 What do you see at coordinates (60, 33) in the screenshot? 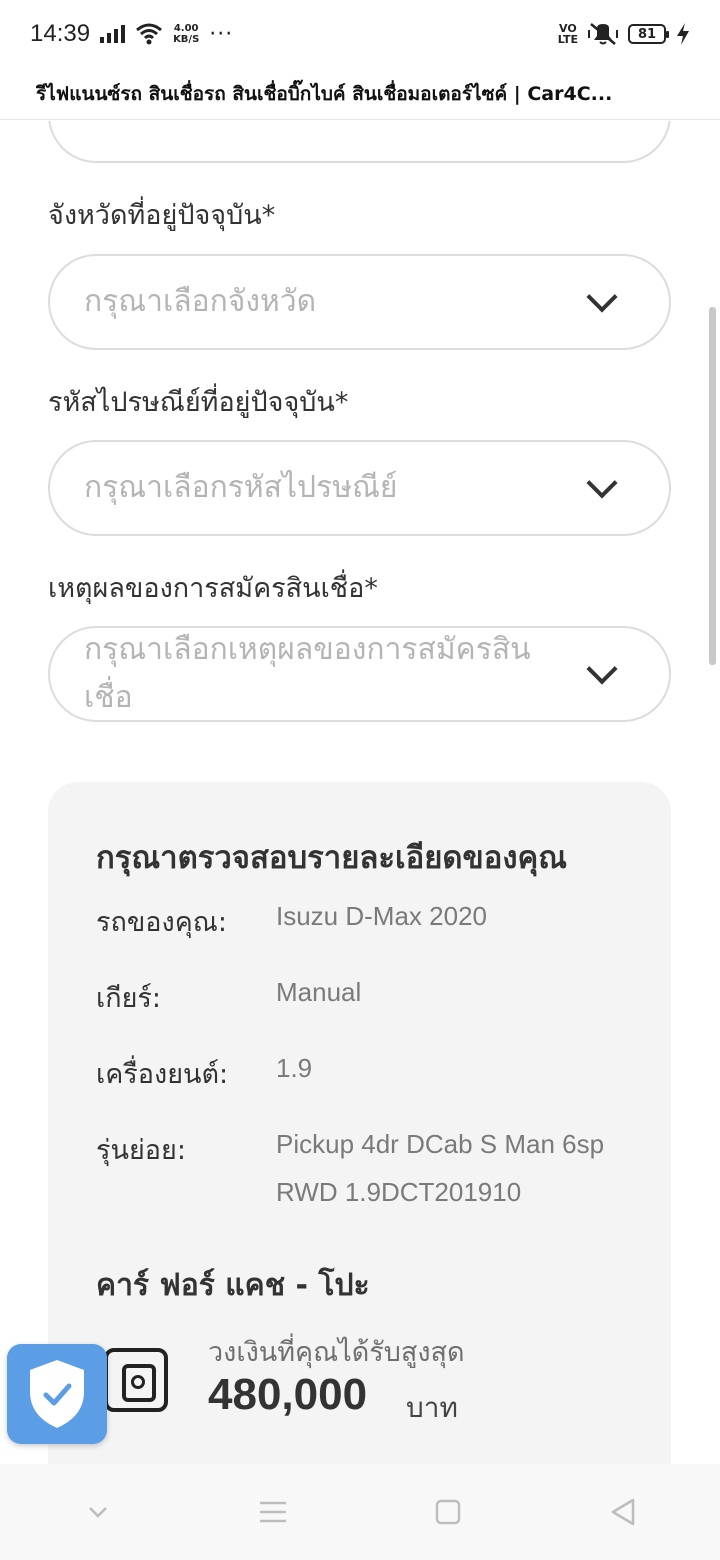
I see `status-time: 14:39` at bounding box center [60, 33].